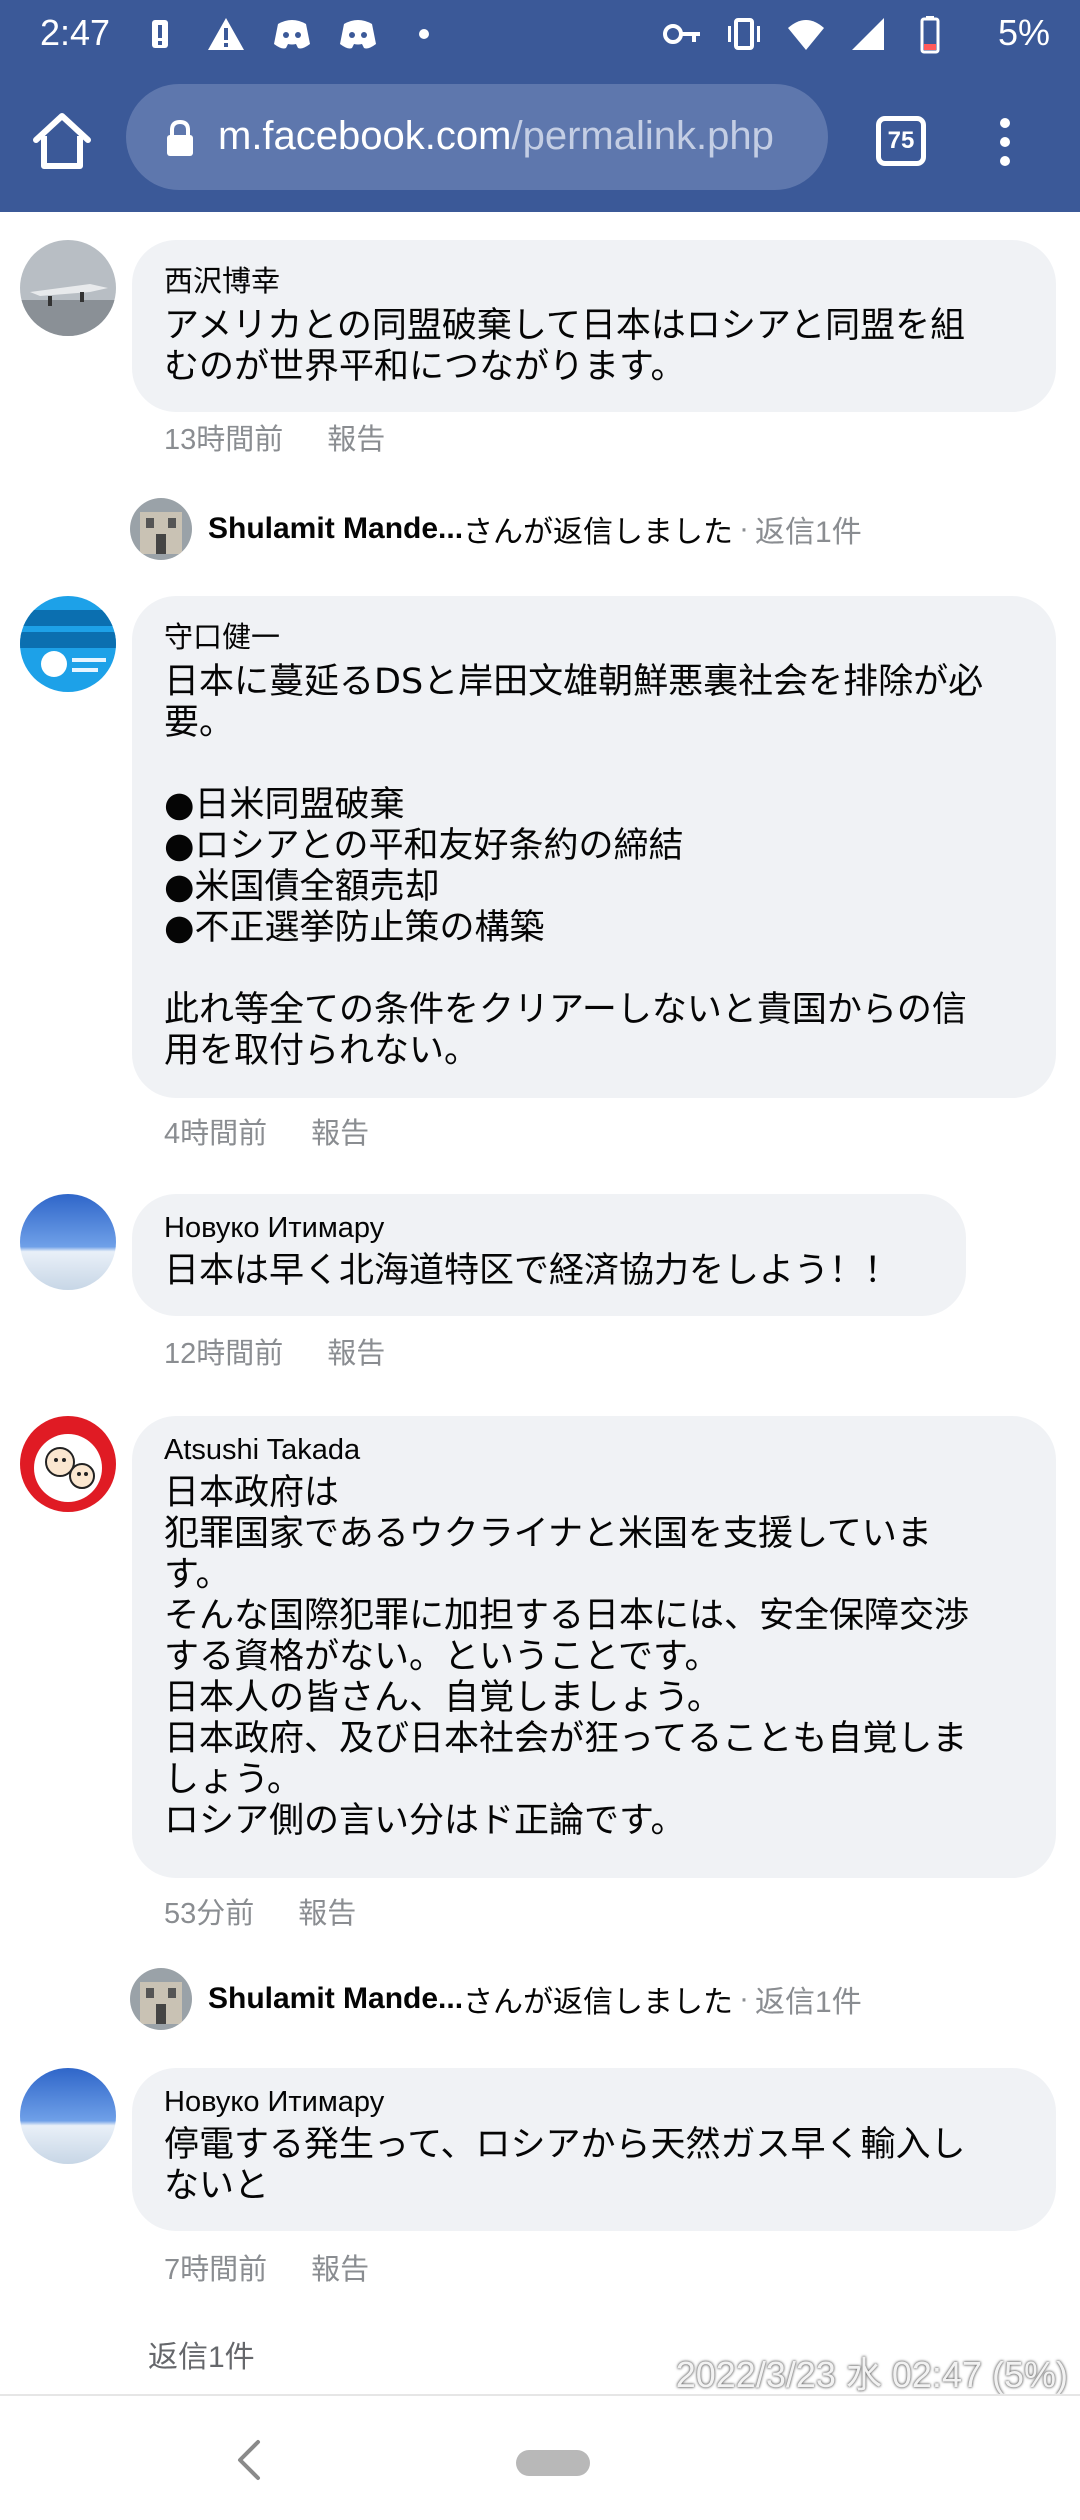 The width and height of the screenshot is (1080, 2520). Describe the element at coordinates (160, 34) in the screenshot. I see `alert-battery-icon` at that location.